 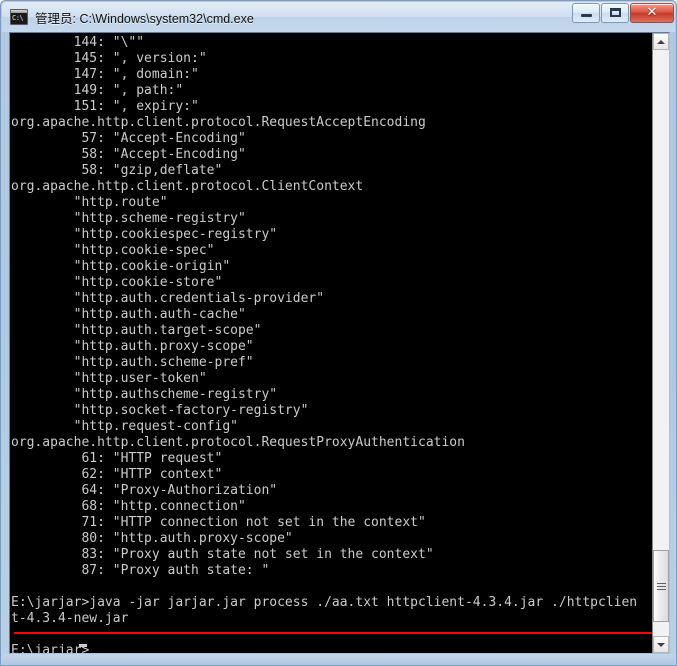 I want to click on window-title: 管理员: C:\Windows\system32\cmd.exe, so click(x=144, y=18).